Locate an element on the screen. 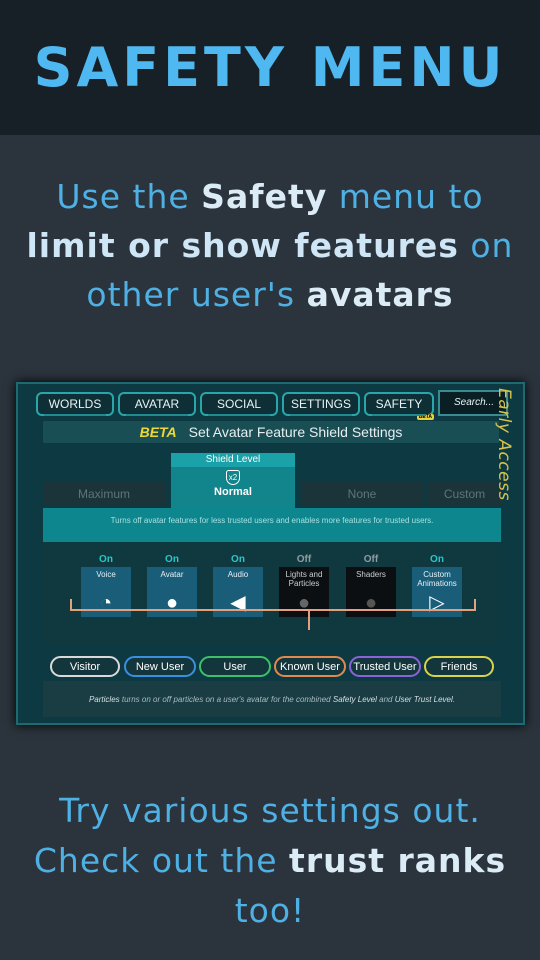 The height and width of the screenshot is (960, 540). level-none: None is located at coordinates (362, 494).